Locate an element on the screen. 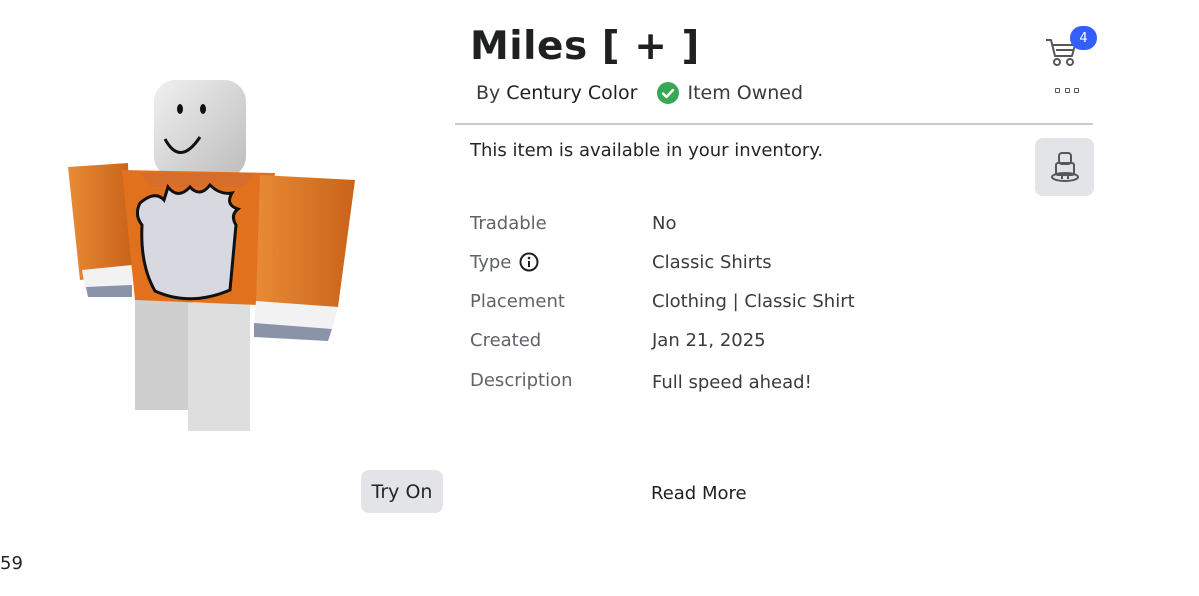 The width and height of the screenshot is (1199, 596). item-title: Miles [ + ] is located at coordinates (585, 46).